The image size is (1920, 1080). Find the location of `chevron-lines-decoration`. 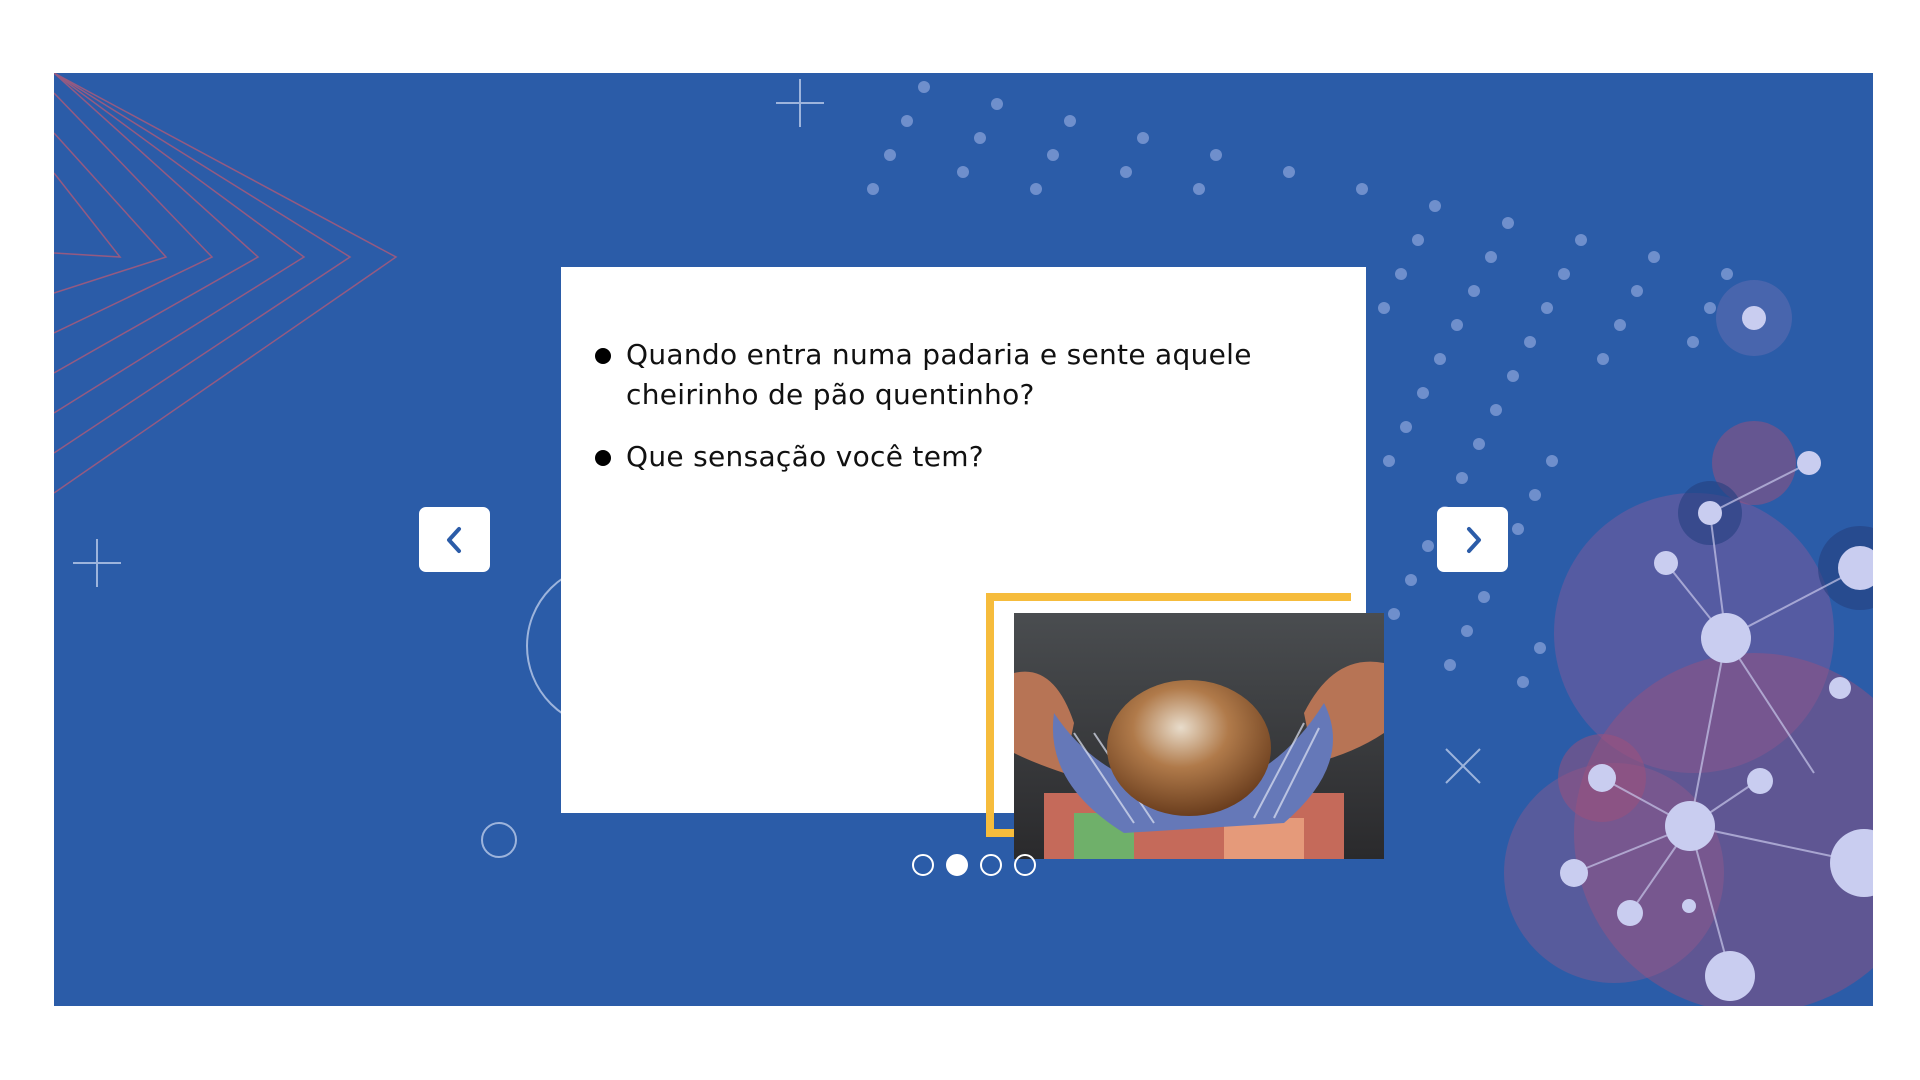

chevron-lines-decoration is located at coordinates (226, 283).